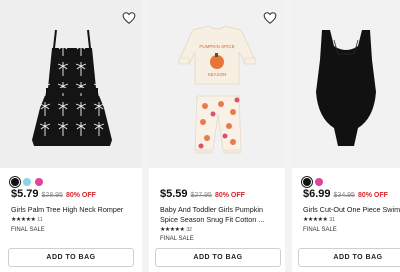 The width and height of the screenshot is (400, 272). Describe the element at coordinates (346, 88) in the screenshot. I see `swimsuit-illustration` at that location.